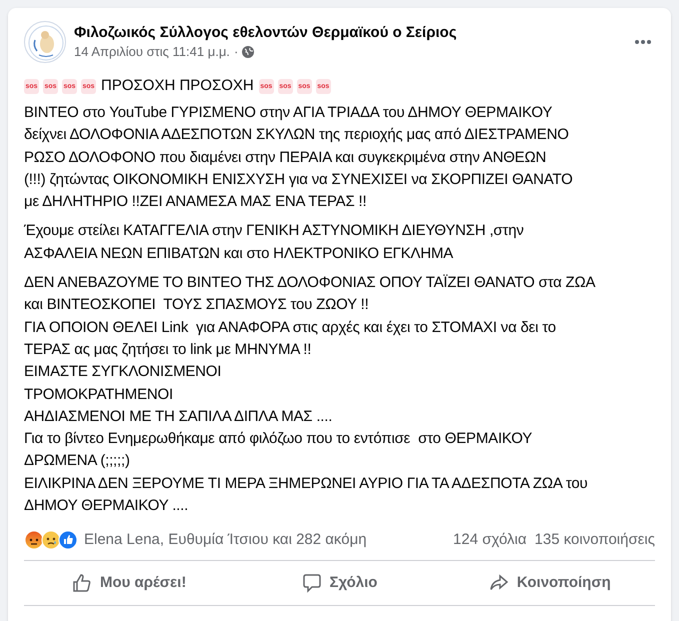  I want to click on post-text-line: ΒΙΝΤΕΟ στο YouTube ΓΥΡΙΣΜΕΝΟ στην ΑΓΙΑ ΤΡΙΑΔΑ του ΔΗΜΟΥ ΘΕΡΜΑΙΚΟΥ, so click(289, 113).